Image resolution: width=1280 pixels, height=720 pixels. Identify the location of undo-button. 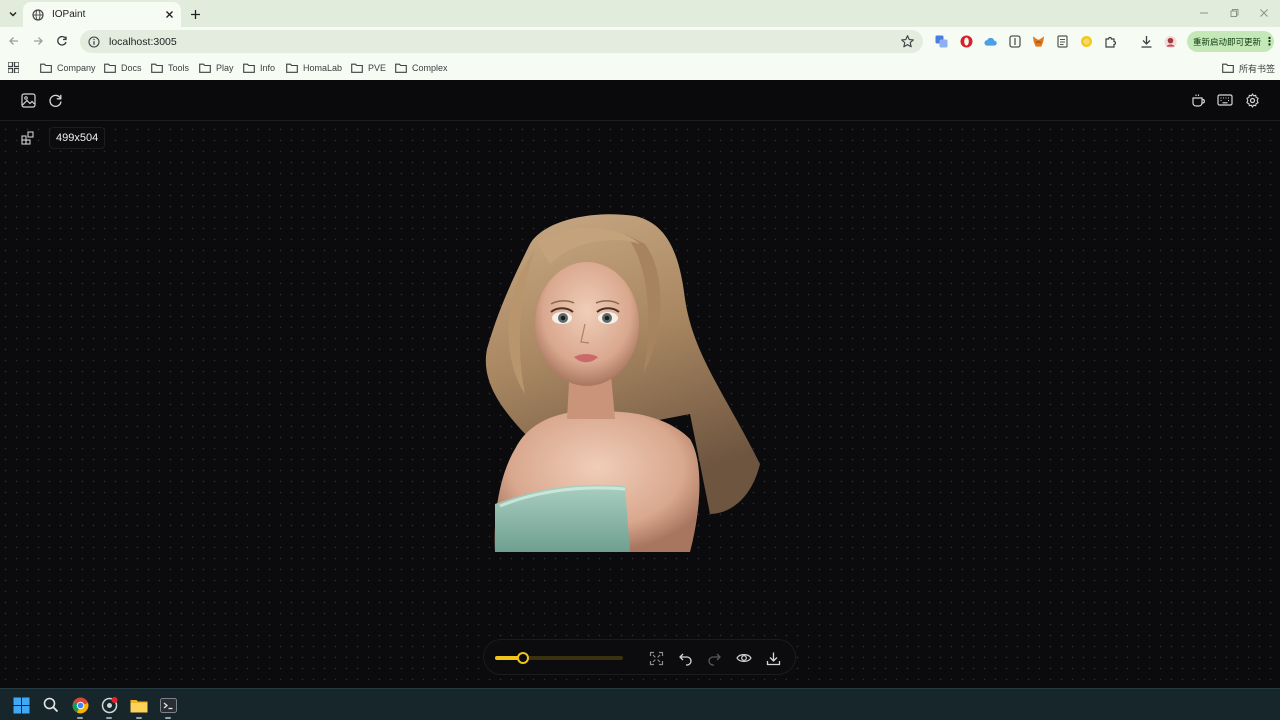
(685, 658).